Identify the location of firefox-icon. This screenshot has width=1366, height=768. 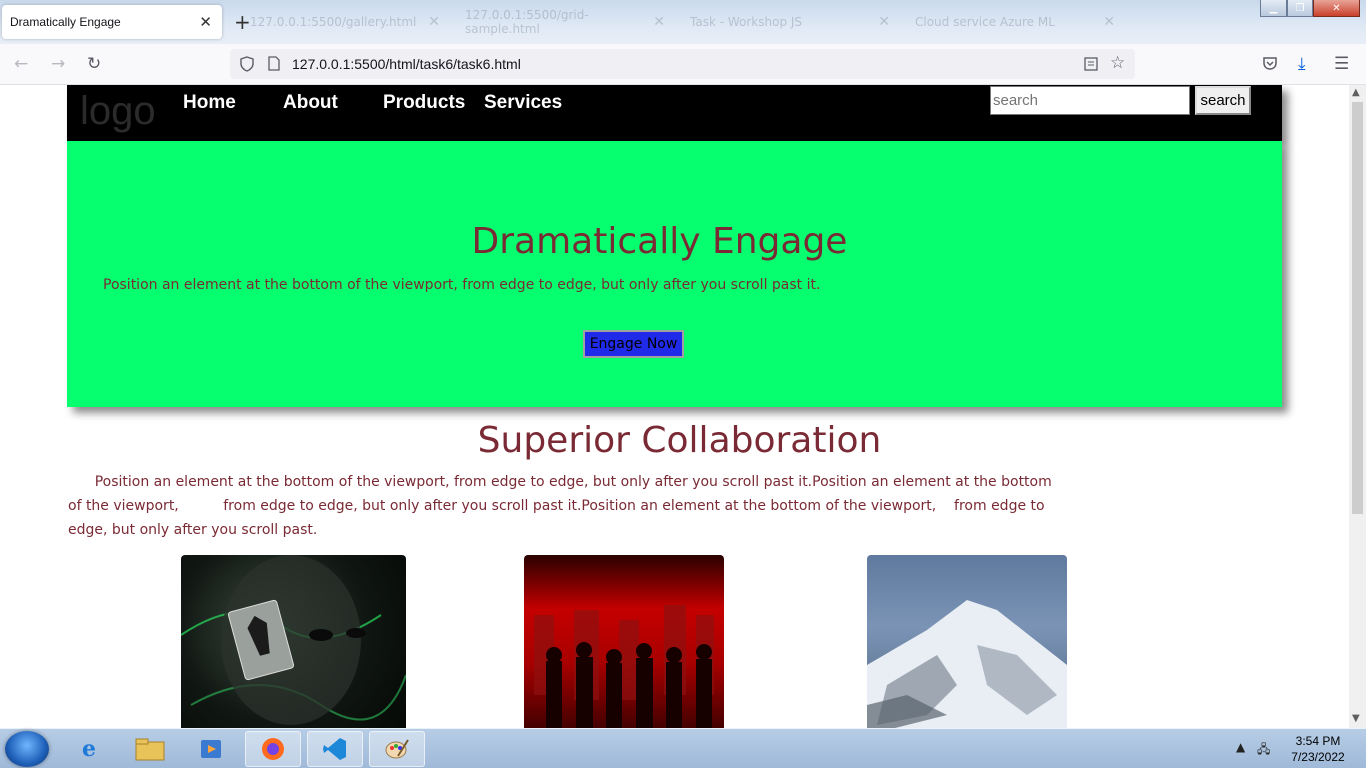
(273, 749).